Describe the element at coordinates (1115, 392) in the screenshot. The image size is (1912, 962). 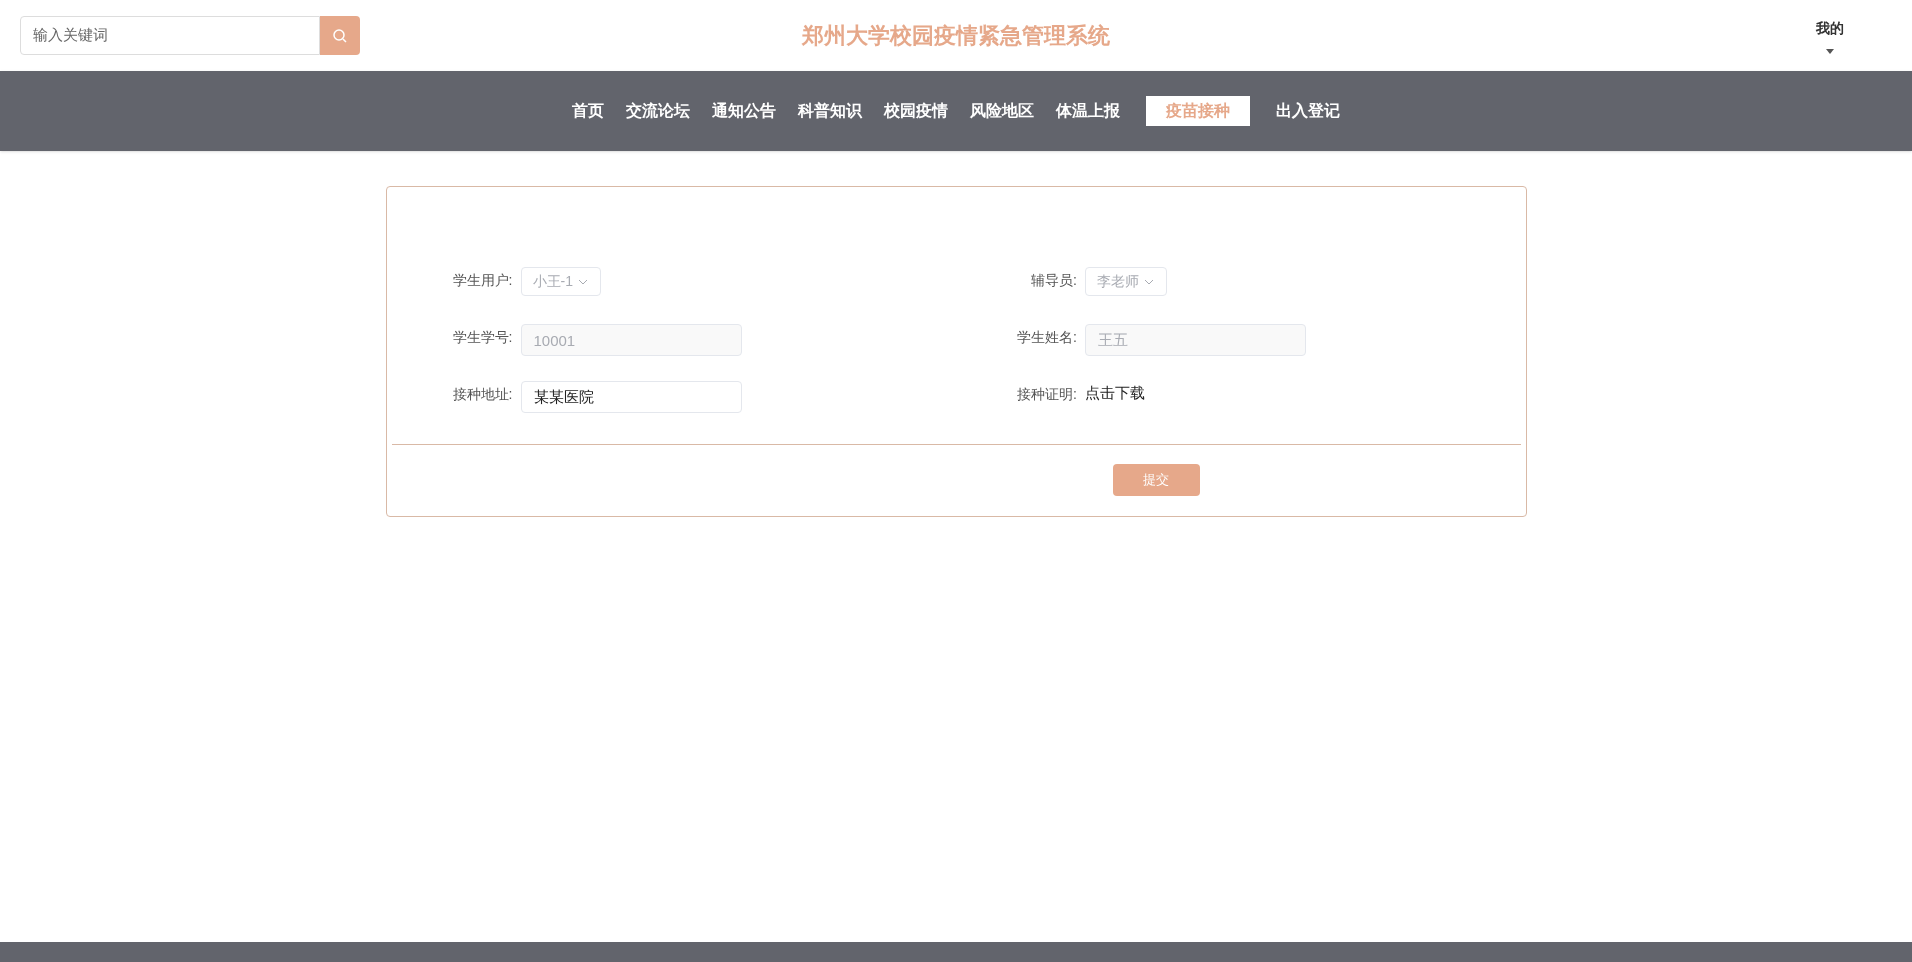
I see `download-link: 点击下载` at that location.